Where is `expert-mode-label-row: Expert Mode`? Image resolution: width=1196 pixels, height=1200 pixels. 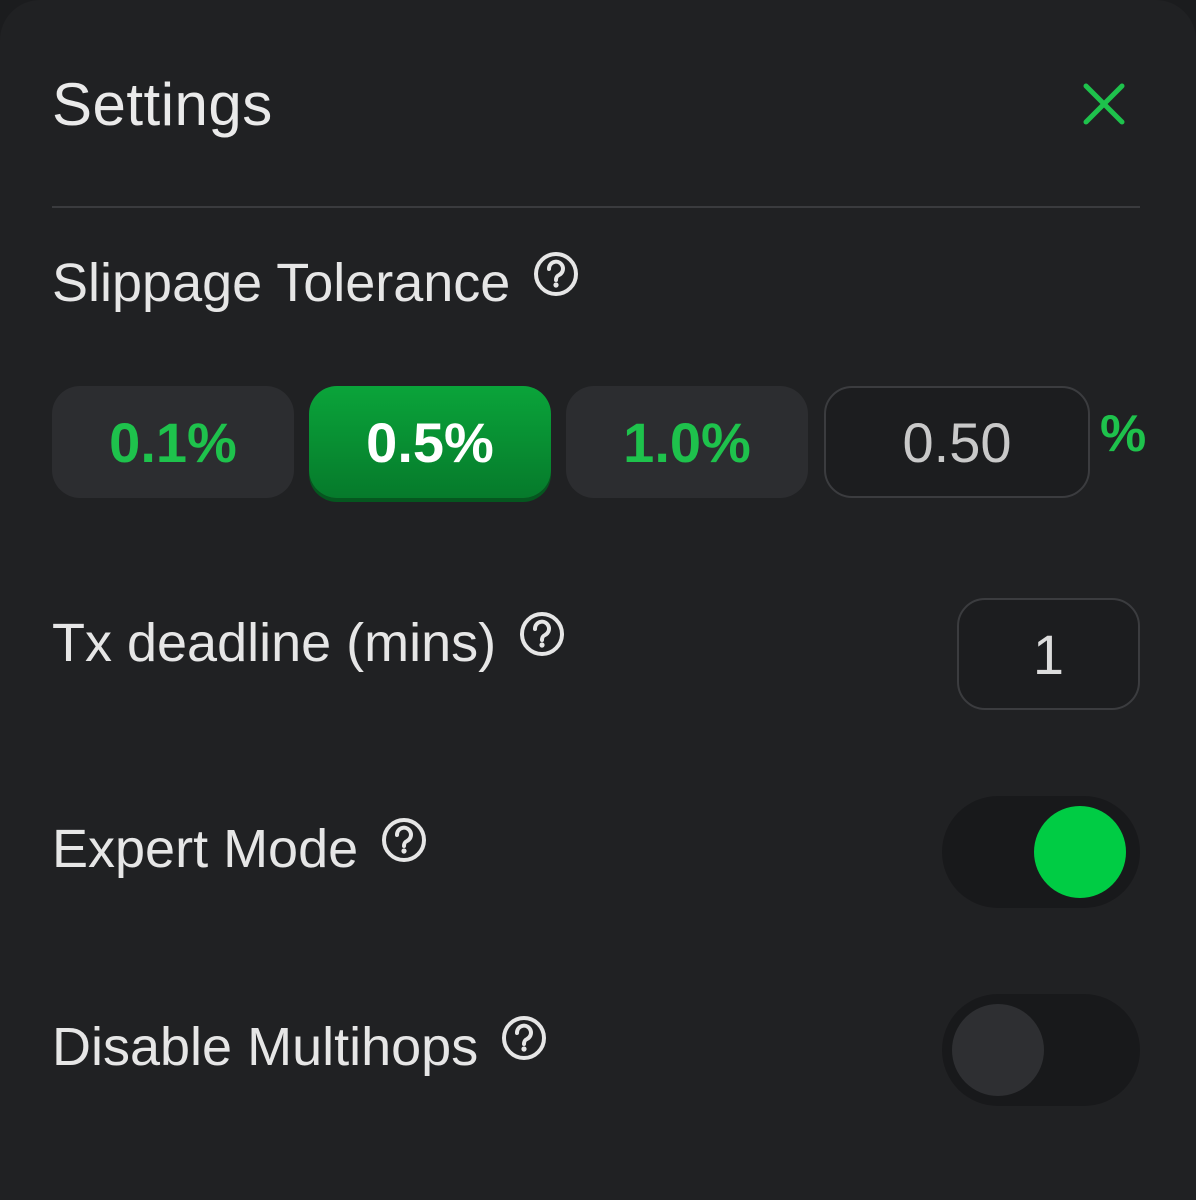
expert-mode-label-row: Expert Mode is located at coordinates (240, 849).